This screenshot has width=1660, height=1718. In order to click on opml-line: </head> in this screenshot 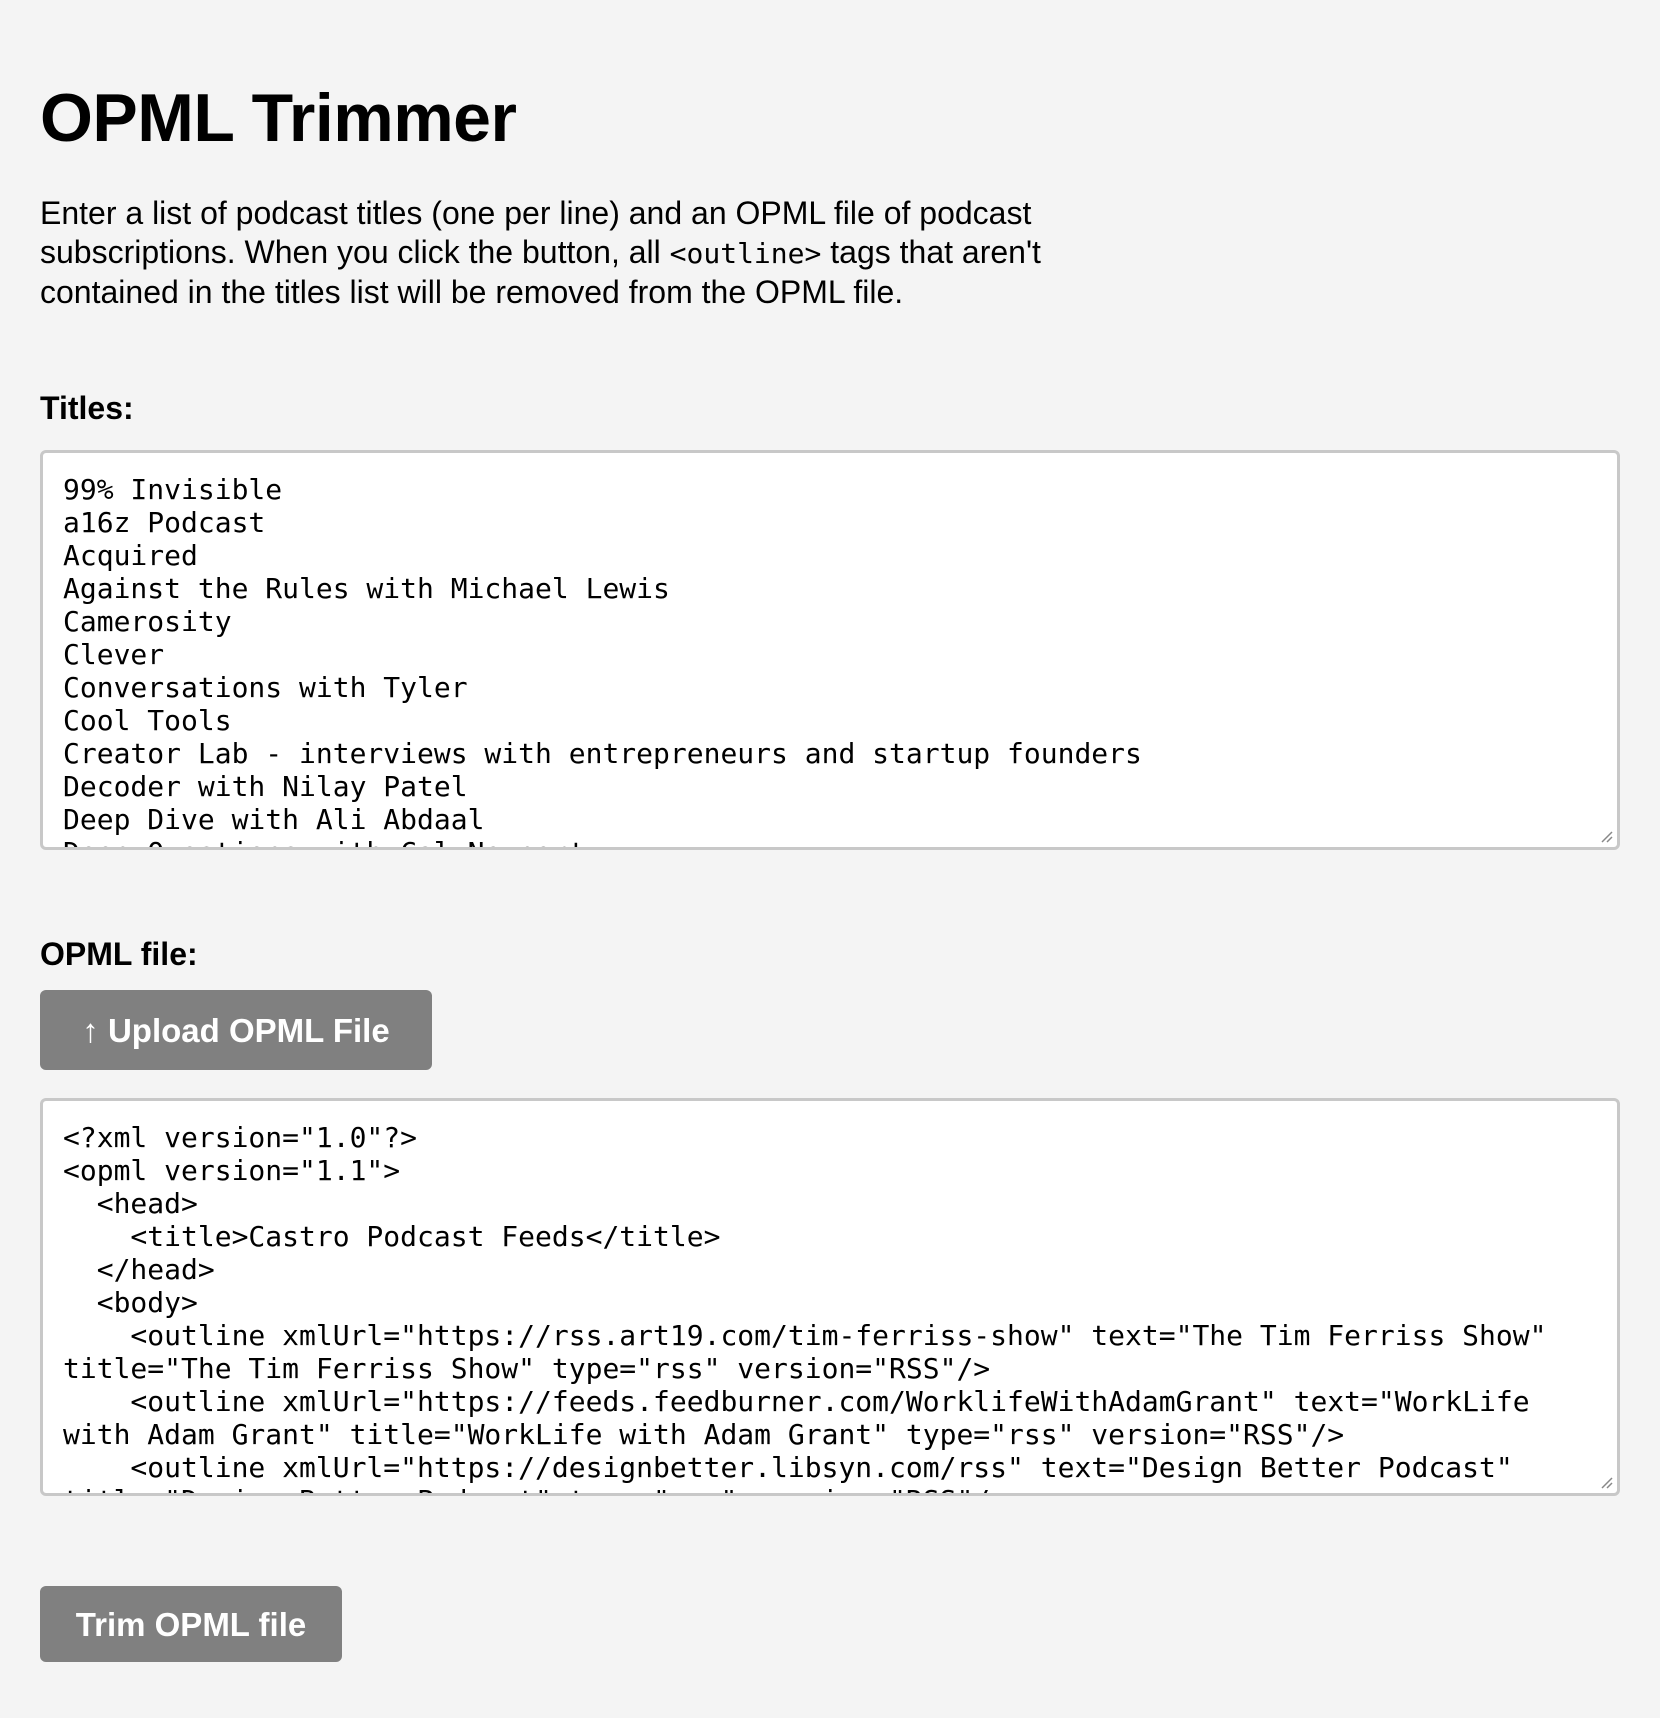, I will do `click(139, 1269)`.